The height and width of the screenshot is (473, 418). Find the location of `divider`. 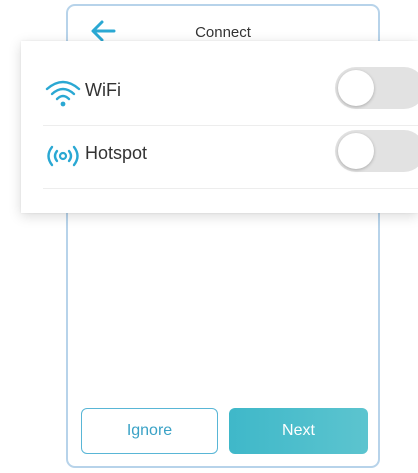

divider is located at coordinates (230, 188).